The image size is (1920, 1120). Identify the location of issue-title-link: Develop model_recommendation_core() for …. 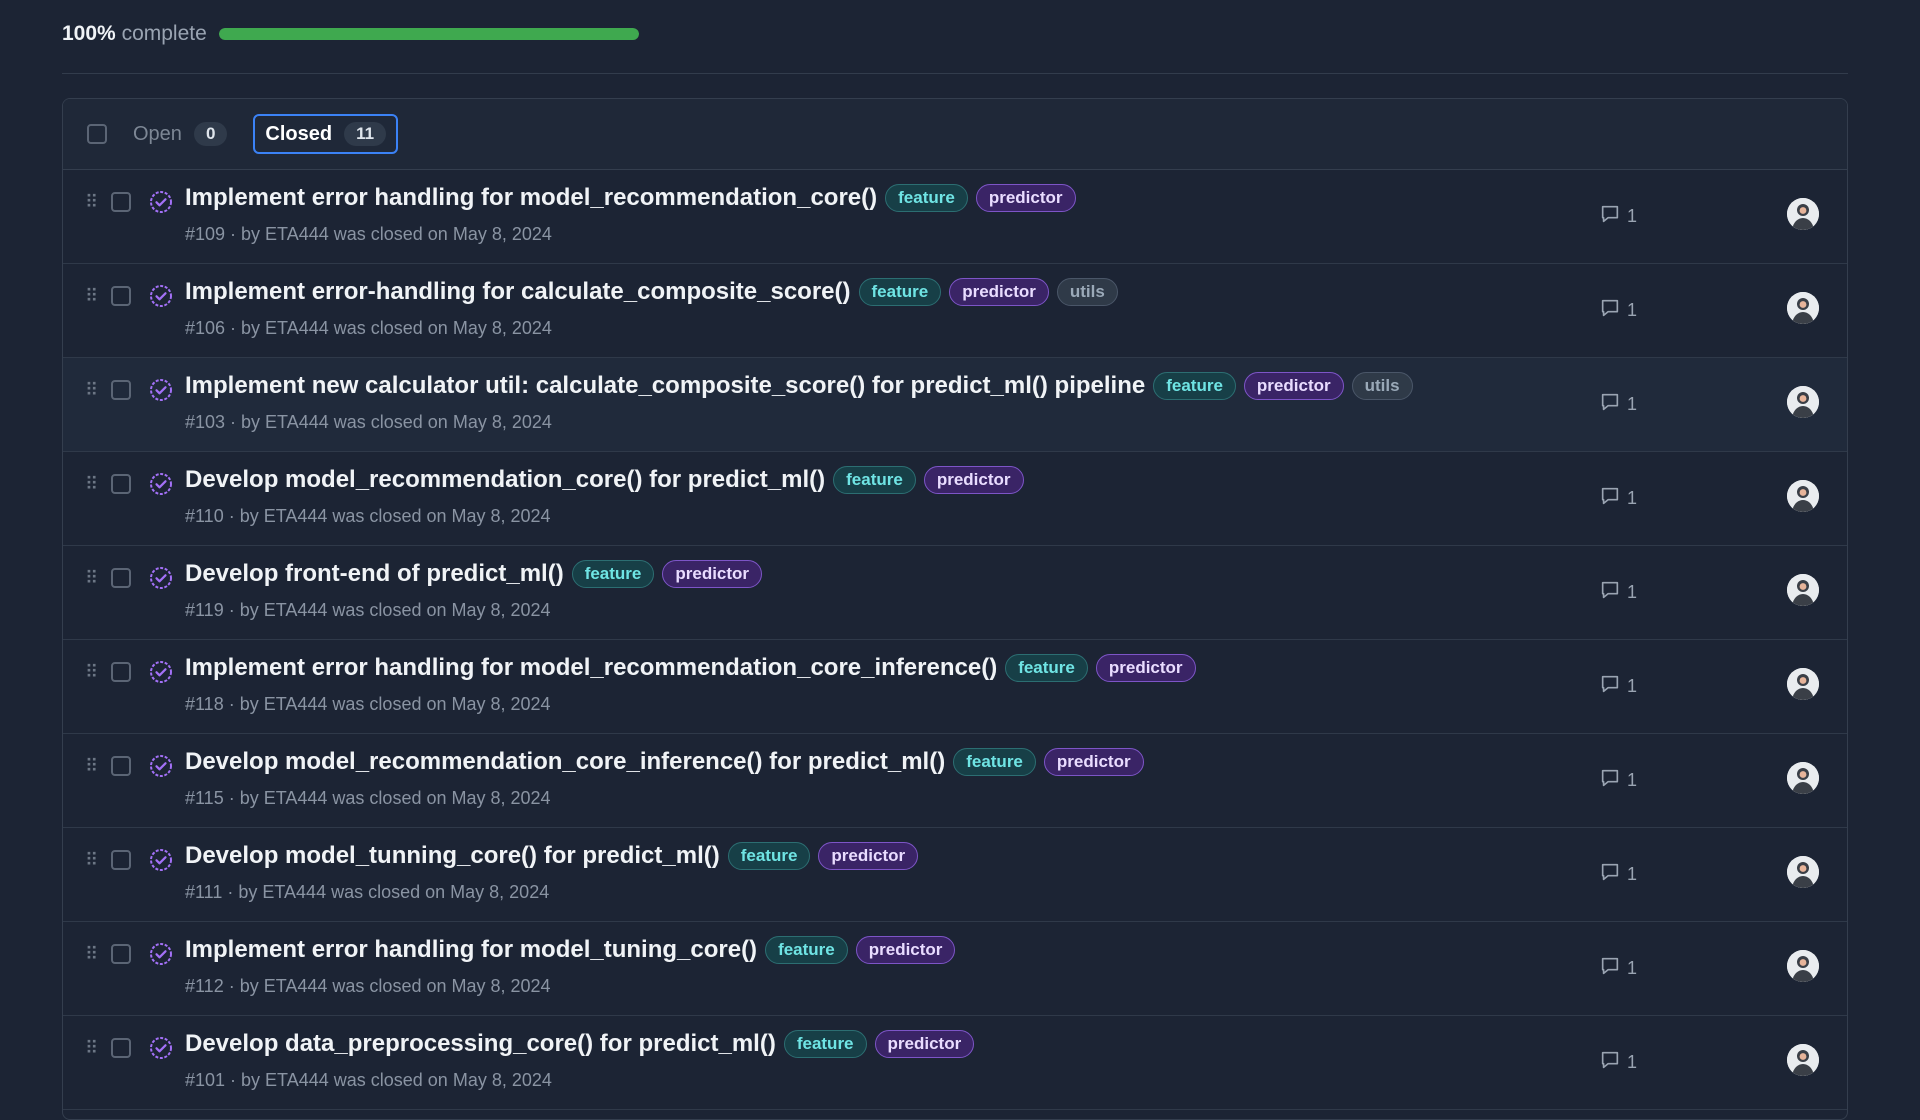
(505, 480).